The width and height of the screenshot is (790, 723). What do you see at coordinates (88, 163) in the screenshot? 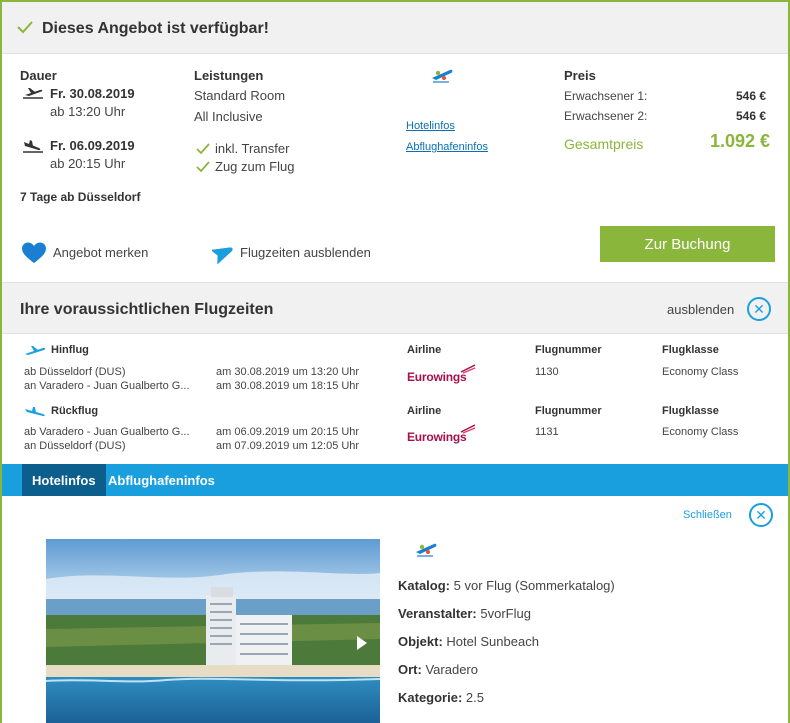
I see `return-time: ab 20:15 Uhr` at bounding box center [88, 163].